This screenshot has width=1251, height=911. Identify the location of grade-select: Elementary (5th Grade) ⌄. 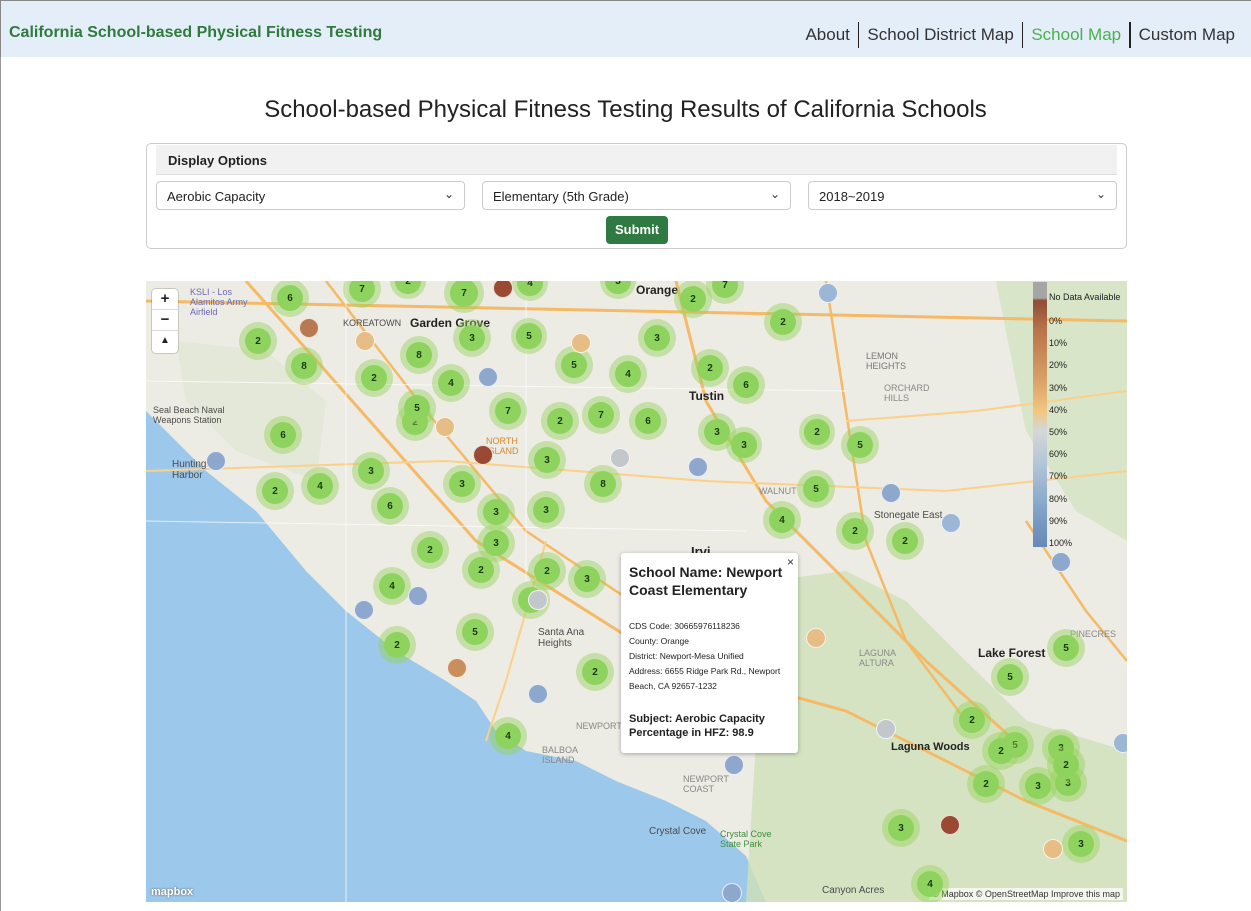
(636, 195).